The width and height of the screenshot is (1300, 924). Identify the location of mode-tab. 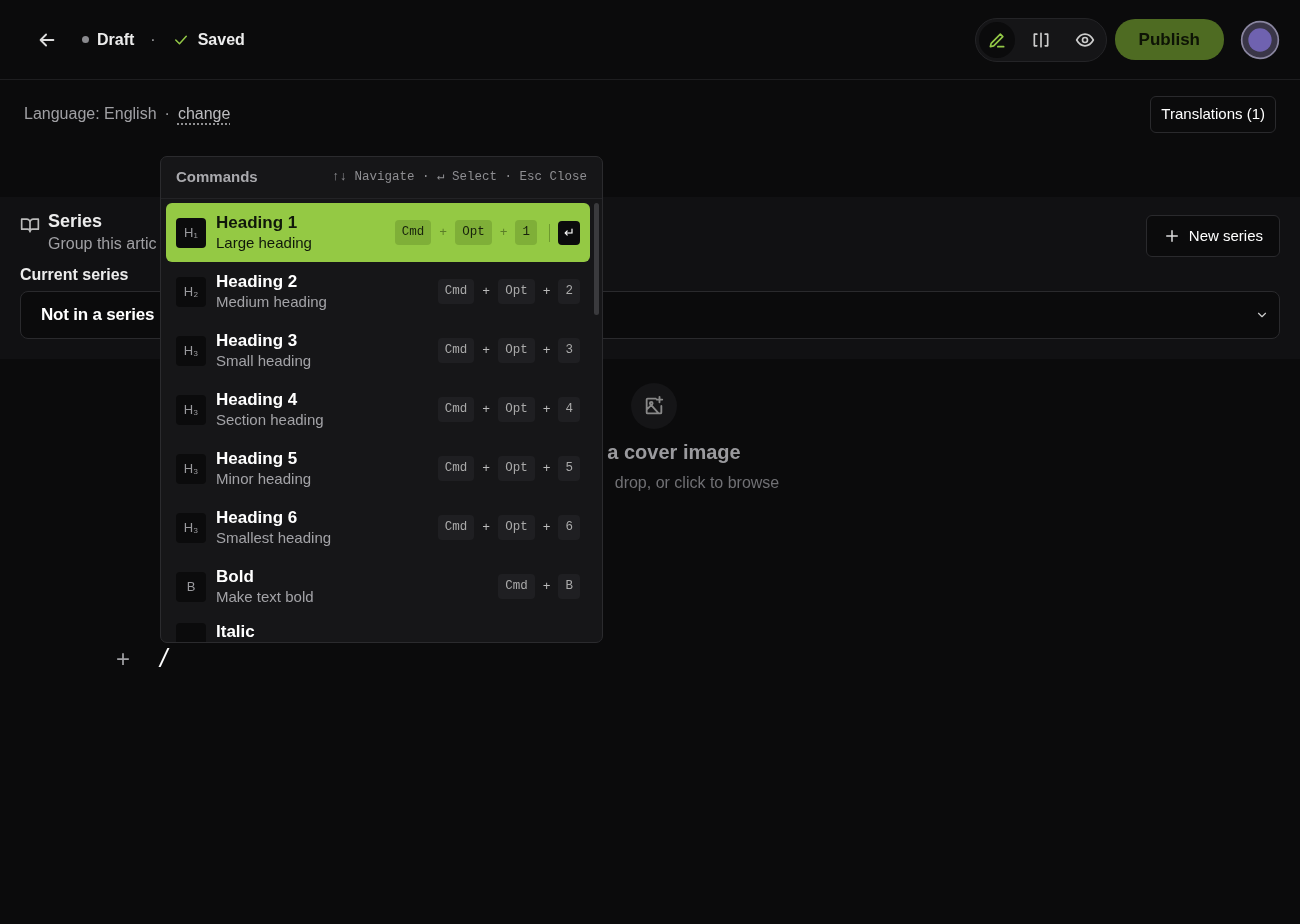
(996, 39).